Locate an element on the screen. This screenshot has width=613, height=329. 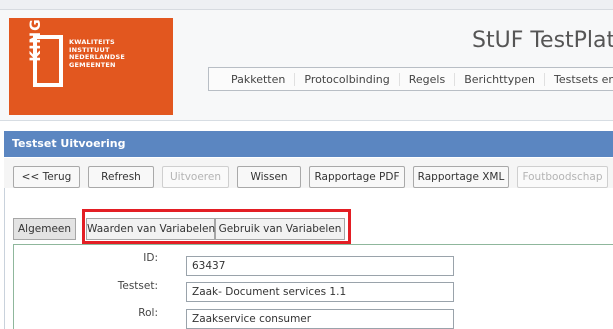
id-label: ID: is located at coordinates (150, 258).